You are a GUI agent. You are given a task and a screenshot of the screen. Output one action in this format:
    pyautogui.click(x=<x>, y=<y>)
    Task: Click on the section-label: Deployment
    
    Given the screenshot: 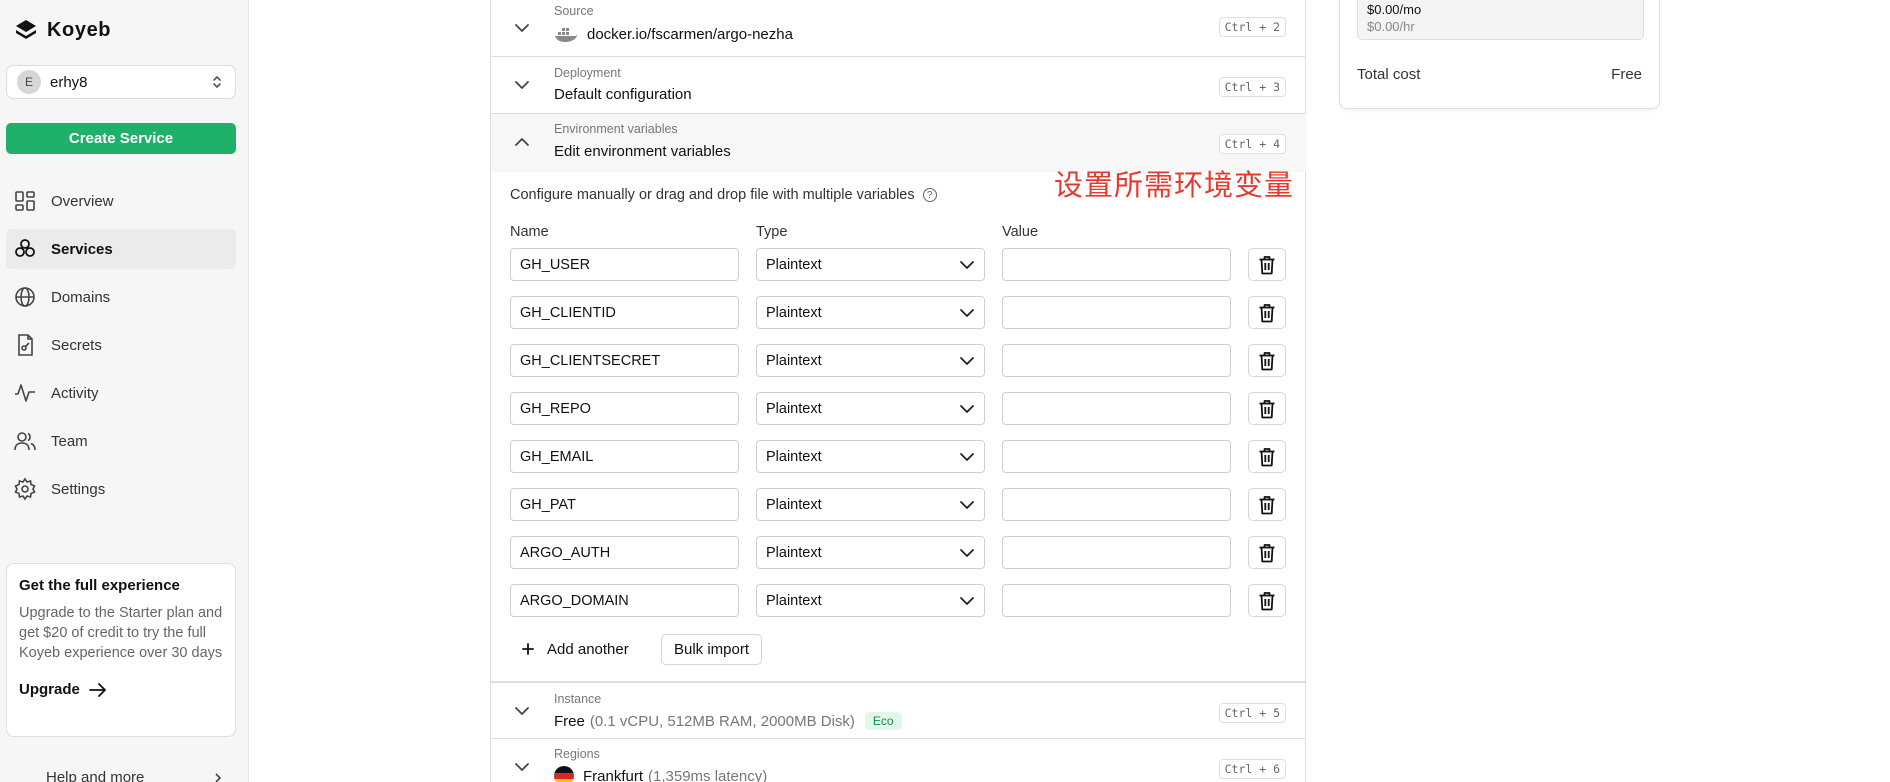 What is the action you would take?
    pyautogui.click(x=587, y=73)
    